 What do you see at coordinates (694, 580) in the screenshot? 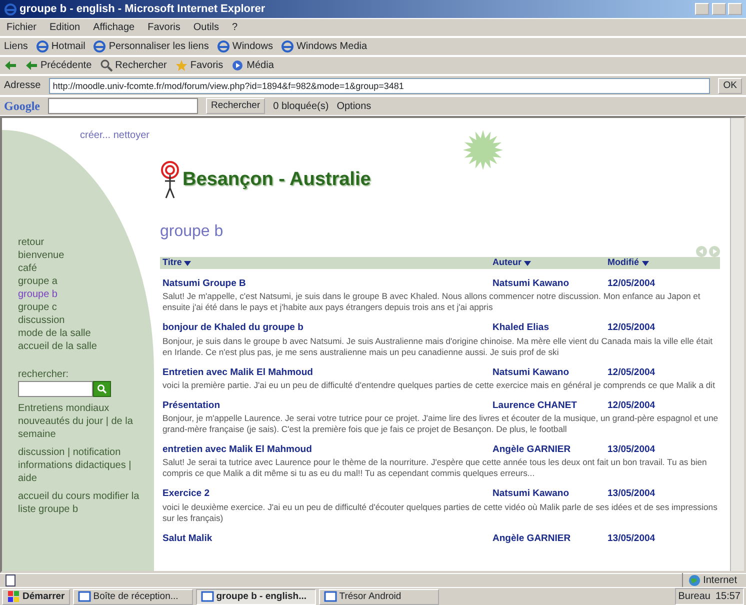
I see `globe-icon` at bounding box center [694, 580].